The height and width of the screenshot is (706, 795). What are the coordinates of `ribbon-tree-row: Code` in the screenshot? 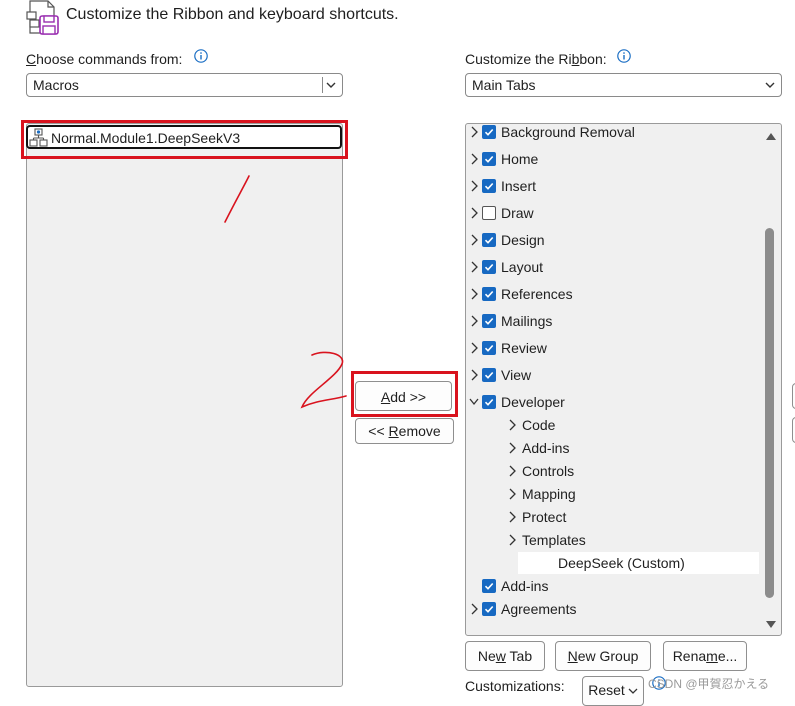 It's located at (612, 425).